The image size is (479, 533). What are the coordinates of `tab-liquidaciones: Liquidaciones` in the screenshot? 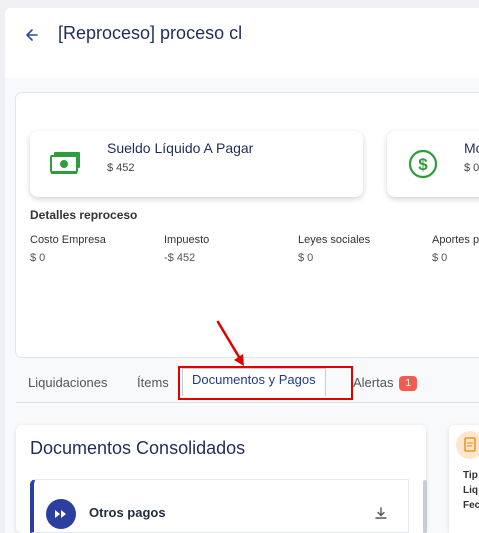 It's located at (68, 382).